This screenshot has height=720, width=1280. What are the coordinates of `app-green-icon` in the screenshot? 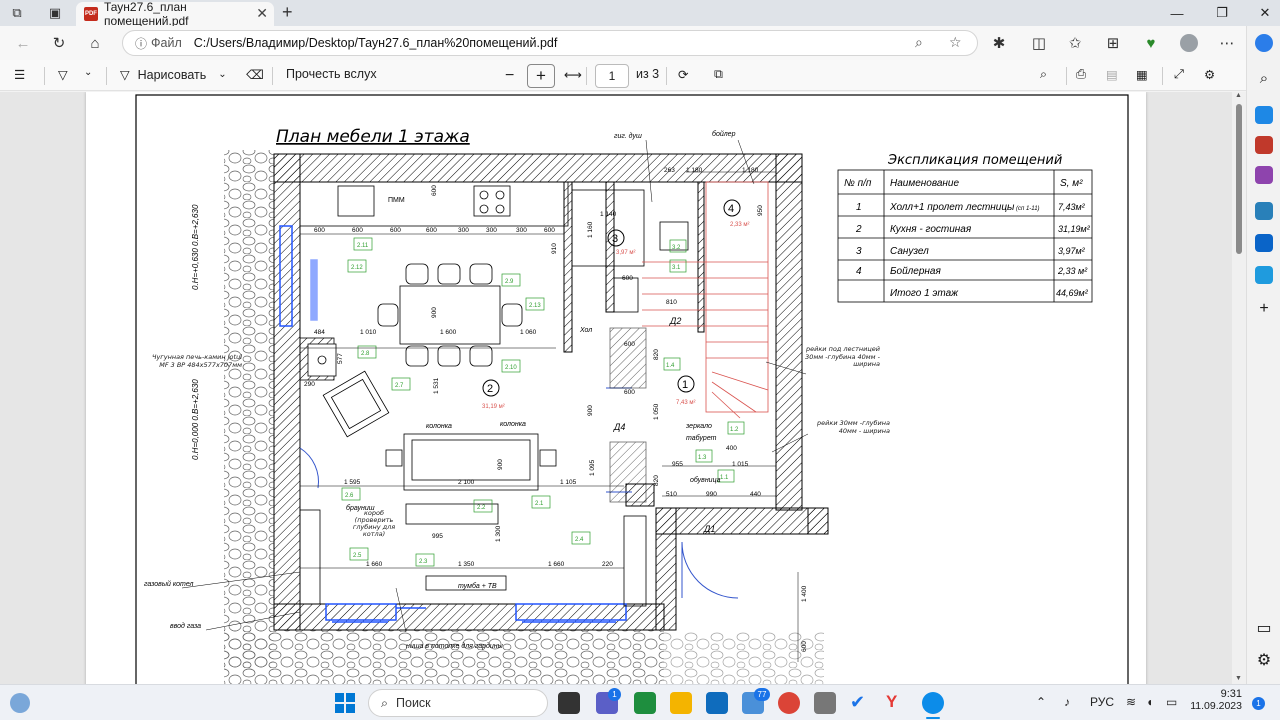 It's located at (645, 703).